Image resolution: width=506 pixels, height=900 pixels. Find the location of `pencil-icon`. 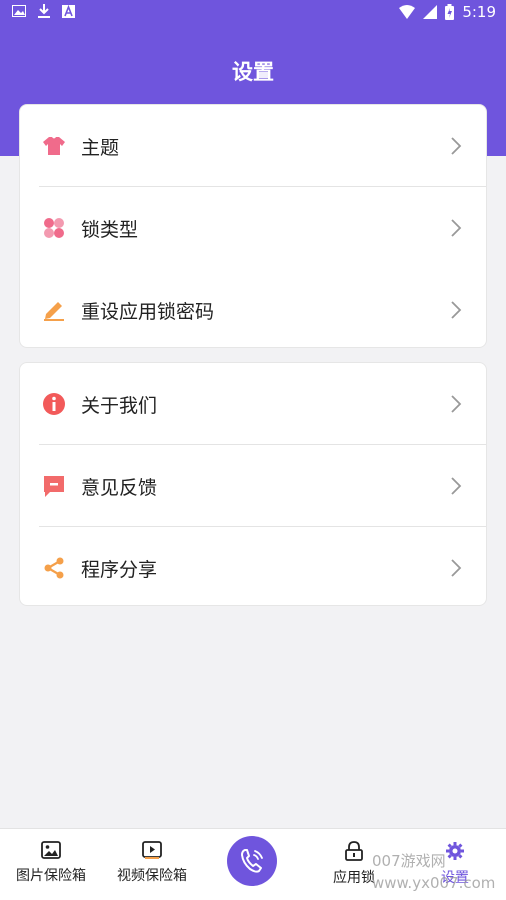

pencil-icon is located at coordinates (54, 311).